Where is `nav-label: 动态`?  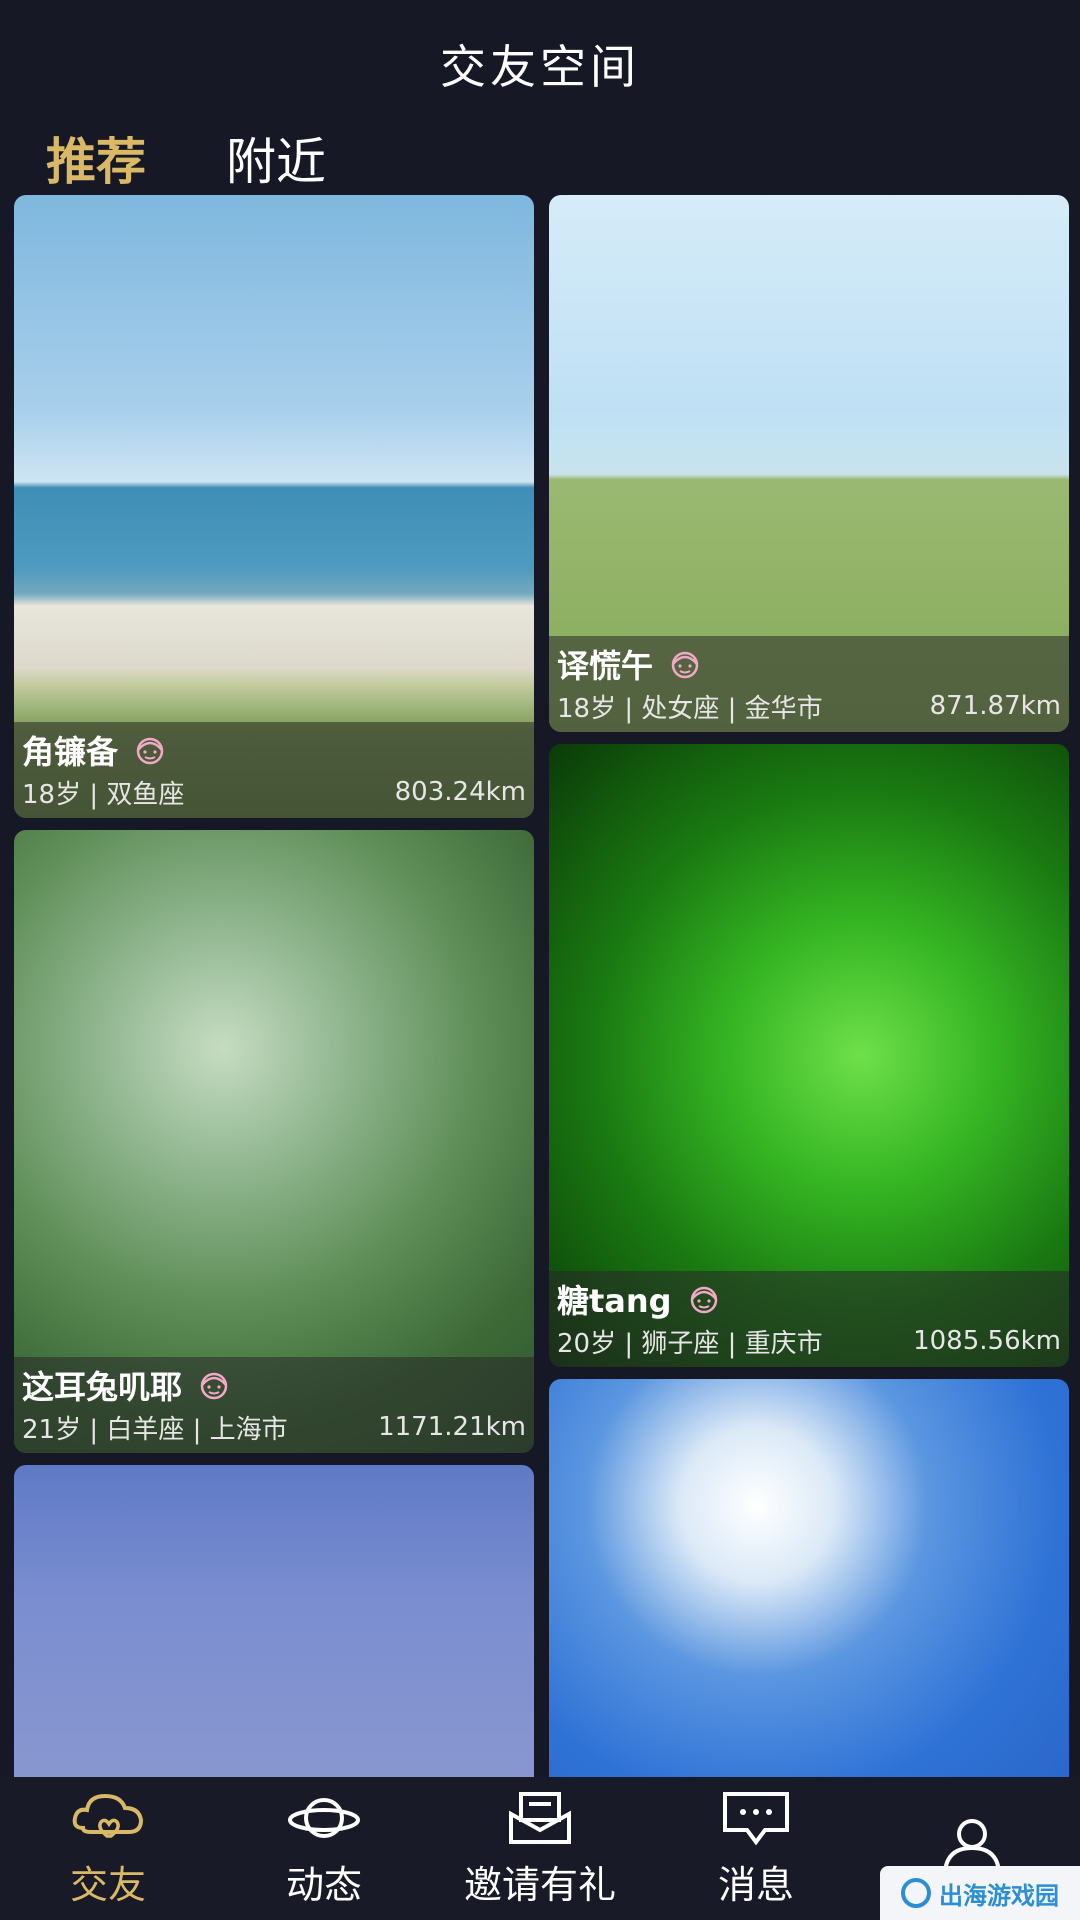
nav-label: 动态 is located at coordinates (323, 1885).